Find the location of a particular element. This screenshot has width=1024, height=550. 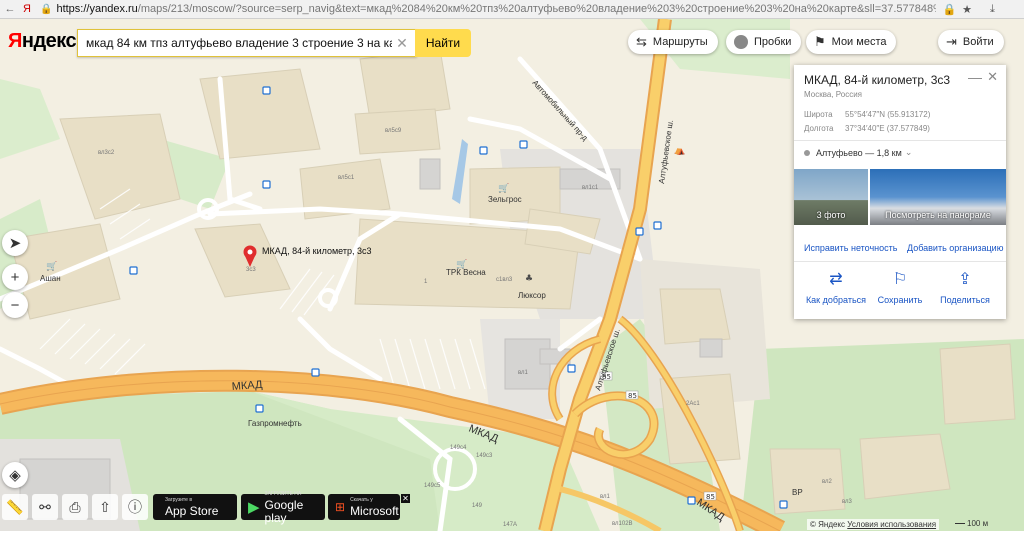

street-label-mkad: МКАД is located at coordinates (247, 386).